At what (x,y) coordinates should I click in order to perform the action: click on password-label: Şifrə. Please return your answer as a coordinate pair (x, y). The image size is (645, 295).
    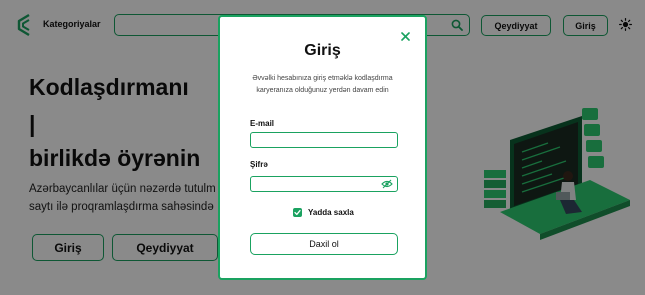
    Looking at the image, I should click on (259, 164).